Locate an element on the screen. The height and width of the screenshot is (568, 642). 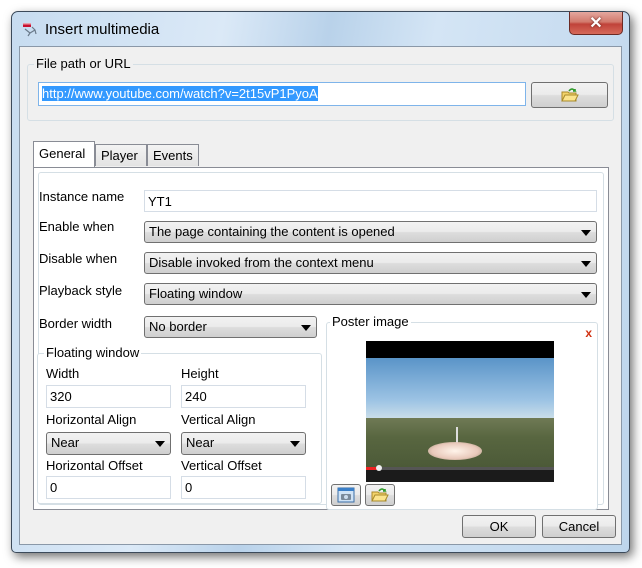
close-icon: ✕ is located at coordinates (596, 23).